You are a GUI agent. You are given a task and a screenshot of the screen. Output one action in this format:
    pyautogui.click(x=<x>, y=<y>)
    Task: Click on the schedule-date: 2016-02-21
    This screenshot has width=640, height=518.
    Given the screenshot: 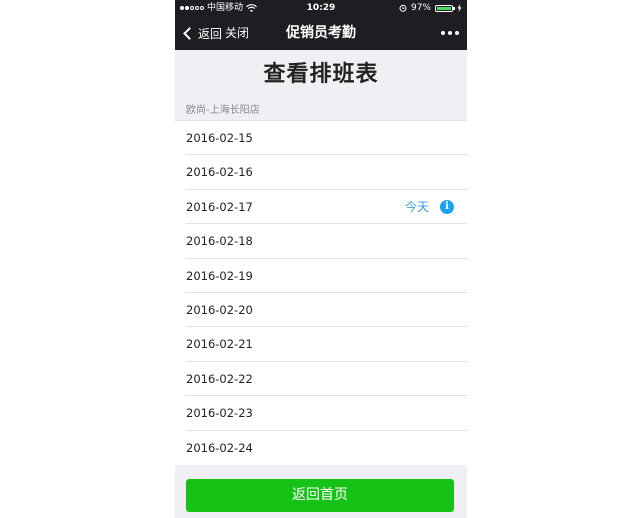 What is the action you would take?
    pyautogui.click(x=219, y=344)
    